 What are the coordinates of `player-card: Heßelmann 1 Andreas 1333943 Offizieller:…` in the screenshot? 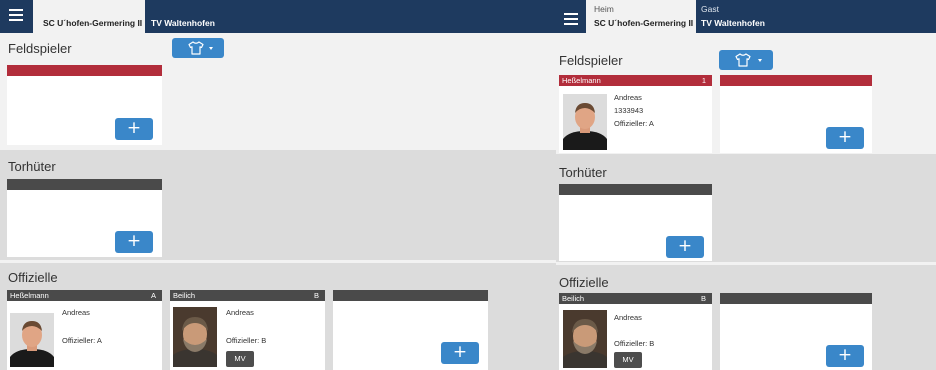 It's located at (635, 114).